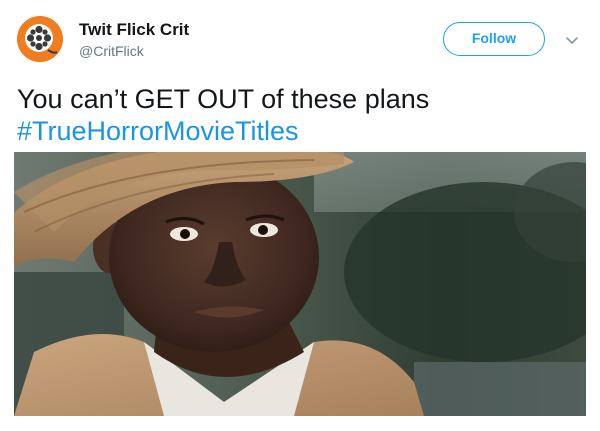 Image resolution: width=600 pixels, height=431 pixels. I want to click on hashtag-link: #TrueHorrorMovieTitles, so click(297, 131).